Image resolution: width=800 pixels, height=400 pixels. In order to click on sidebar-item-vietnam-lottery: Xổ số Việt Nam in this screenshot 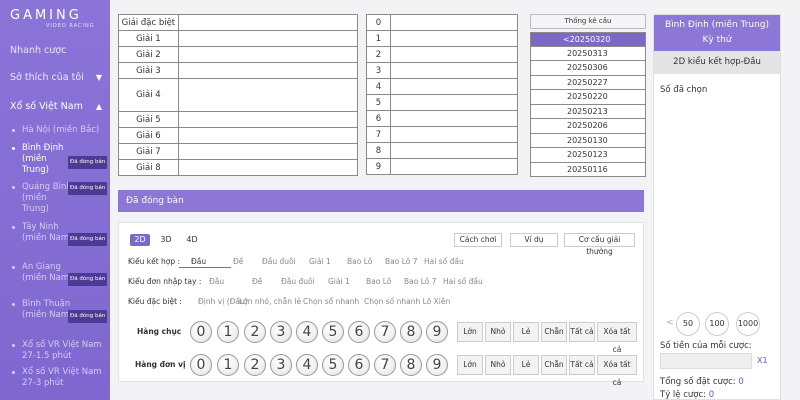, I will do `click(46, 106)`.